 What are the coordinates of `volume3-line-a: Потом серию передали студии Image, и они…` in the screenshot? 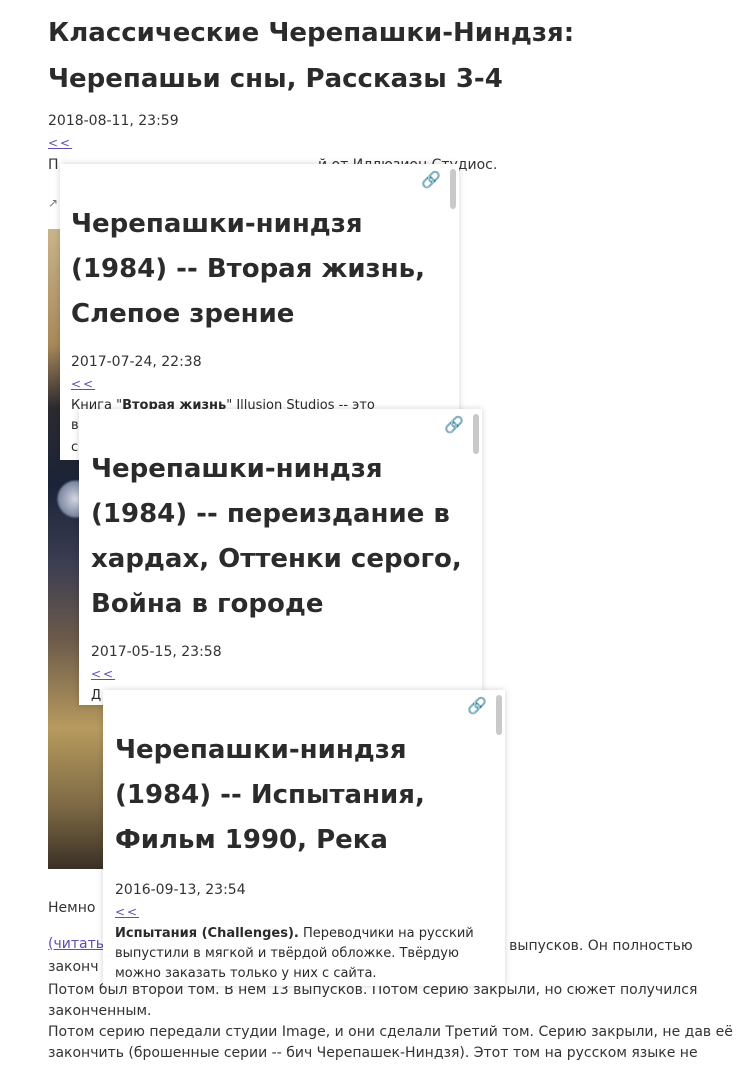 It's located at (390, 1032).